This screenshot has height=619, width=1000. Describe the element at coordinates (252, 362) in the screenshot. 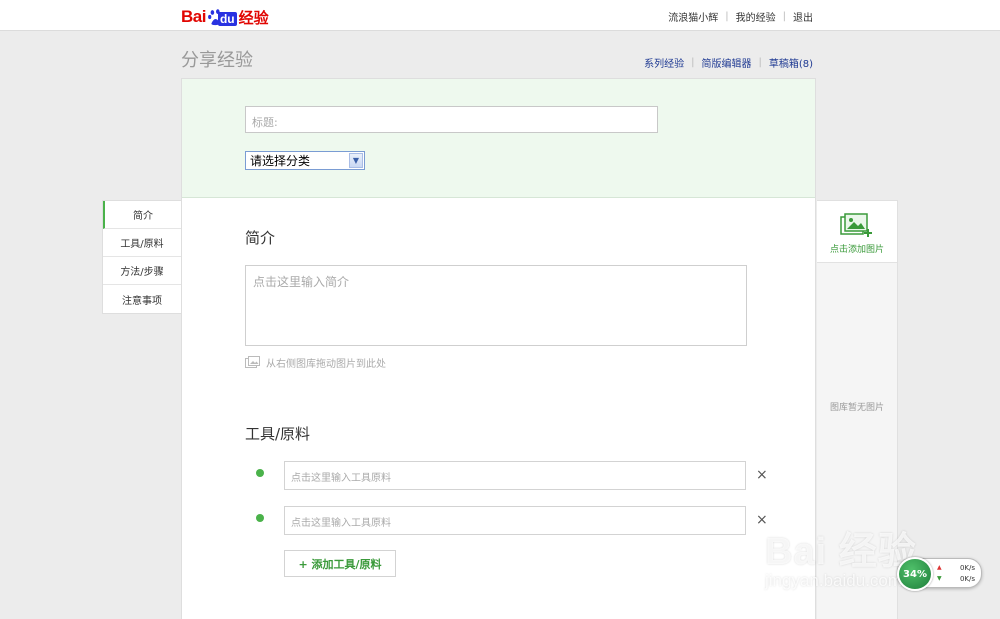

I see `image-icon` at that location.